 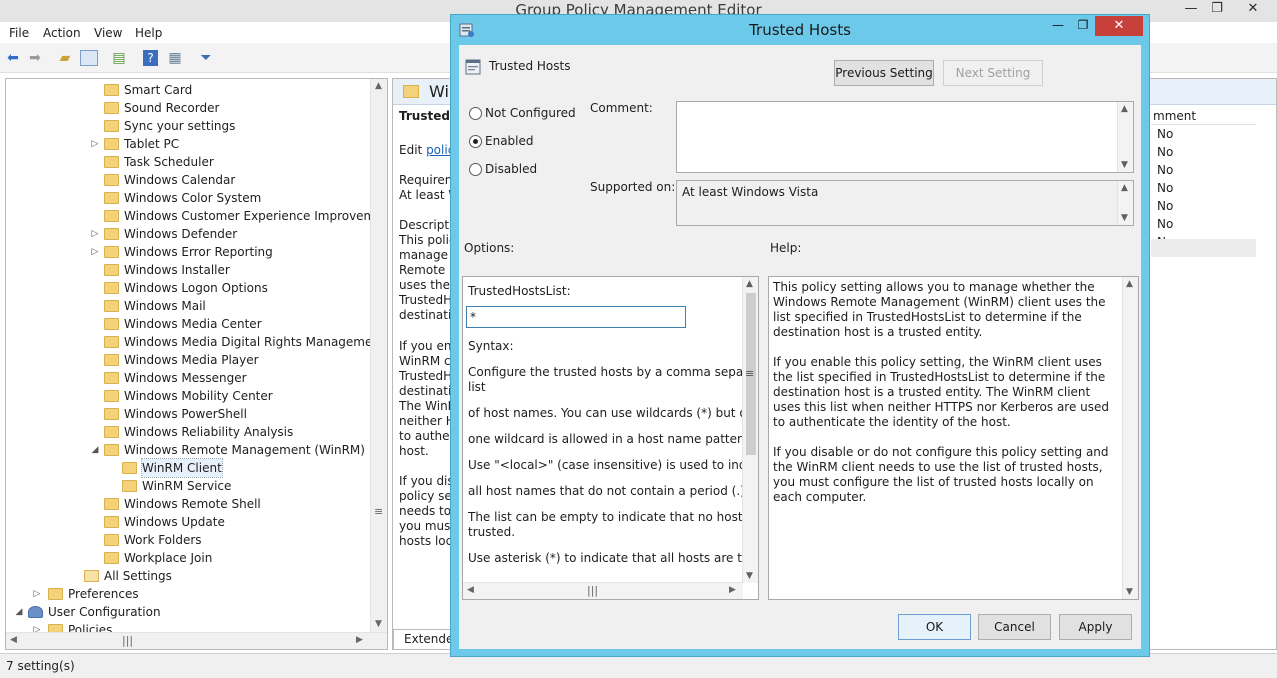 What do you see at coordinates (150, 58) in the screenshot?
I see `help-icon: ?` at bounding box center [150, 58].